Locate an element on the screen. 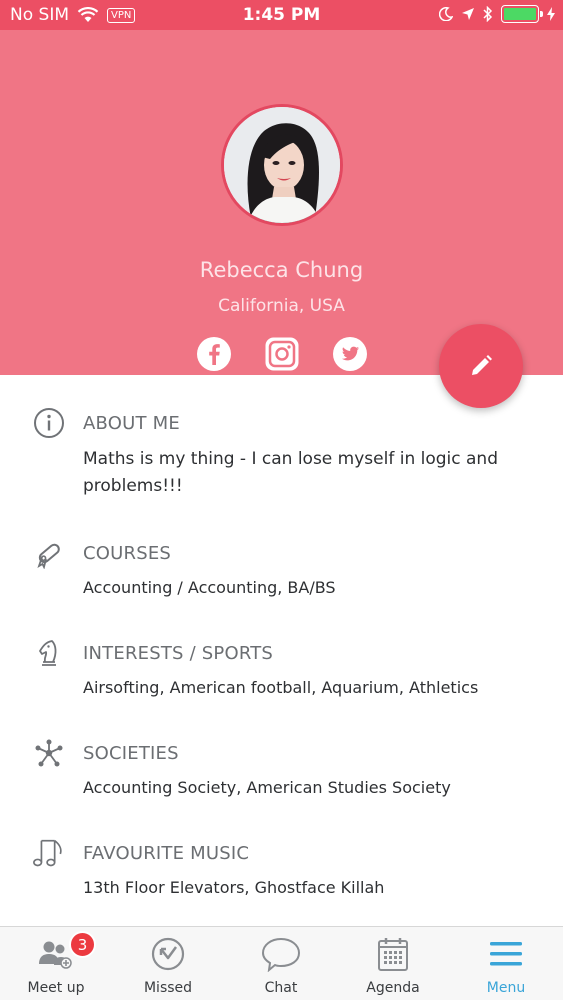  status-bar: No SIM VPN 1:45 PM is located at coordinates (281, 15).